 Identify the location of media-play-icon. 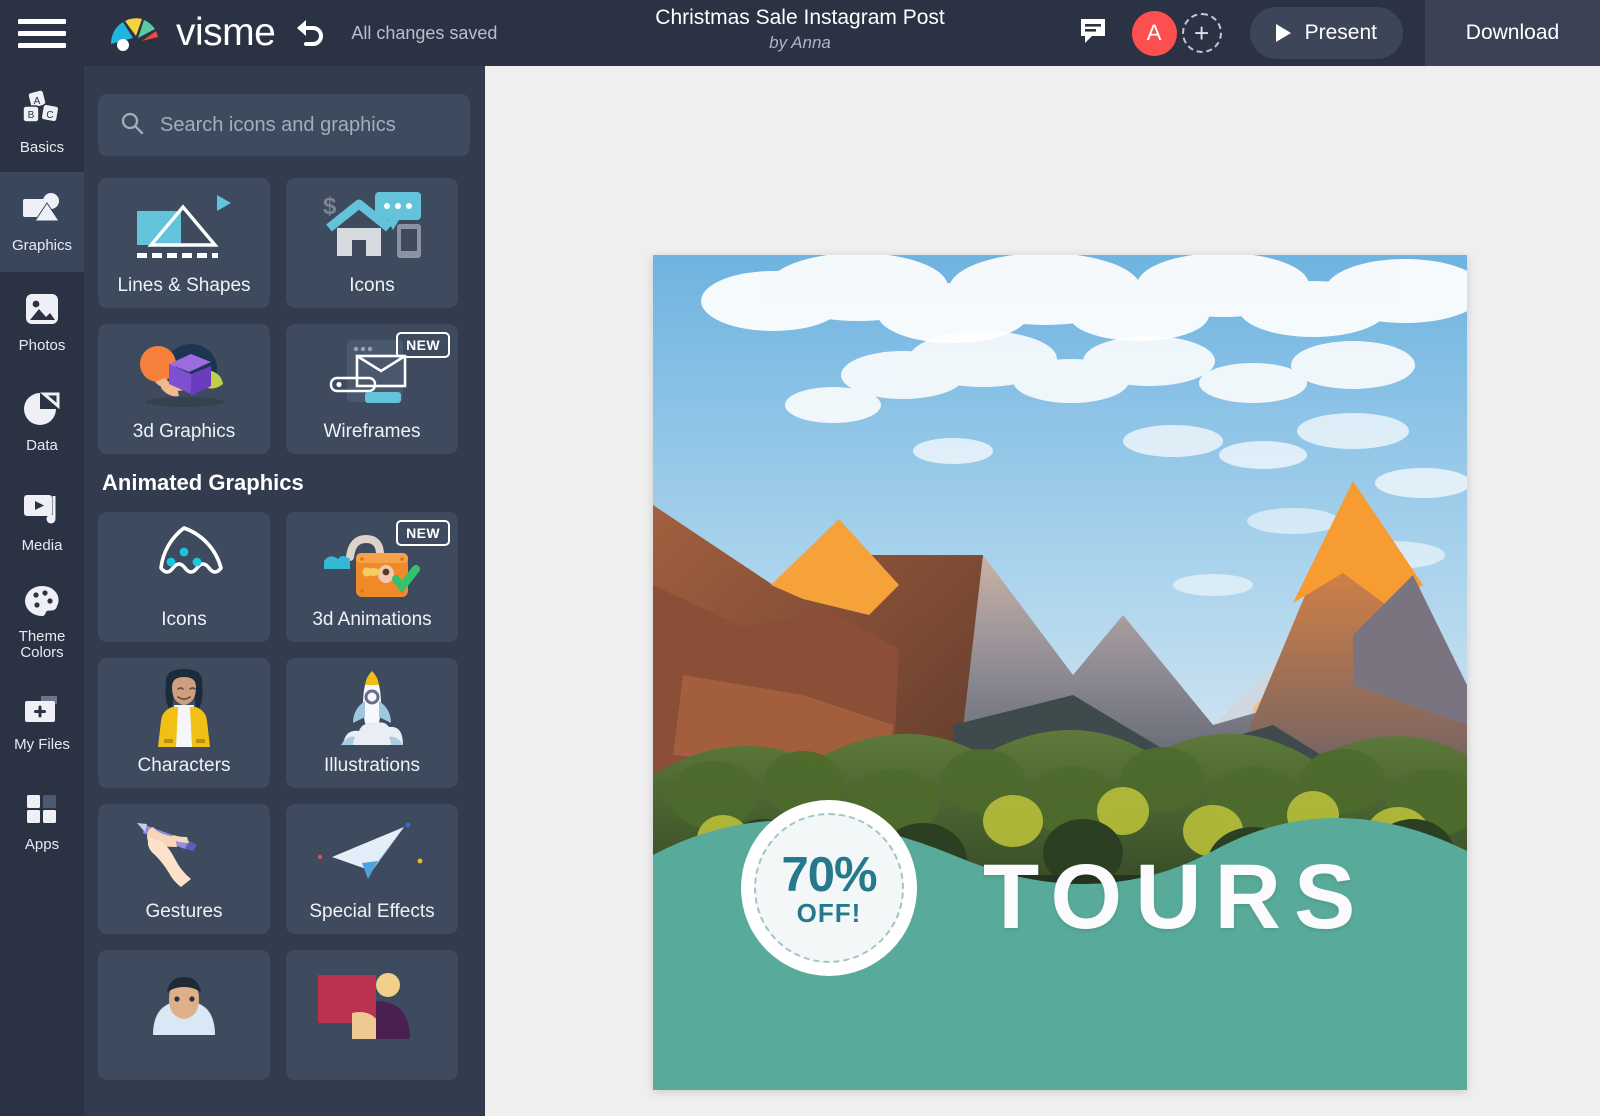
(42, 511).